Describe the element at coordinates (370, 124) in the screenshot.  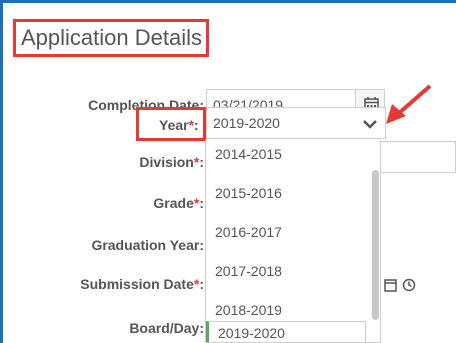
I see `chevron-down-icon` at that location.